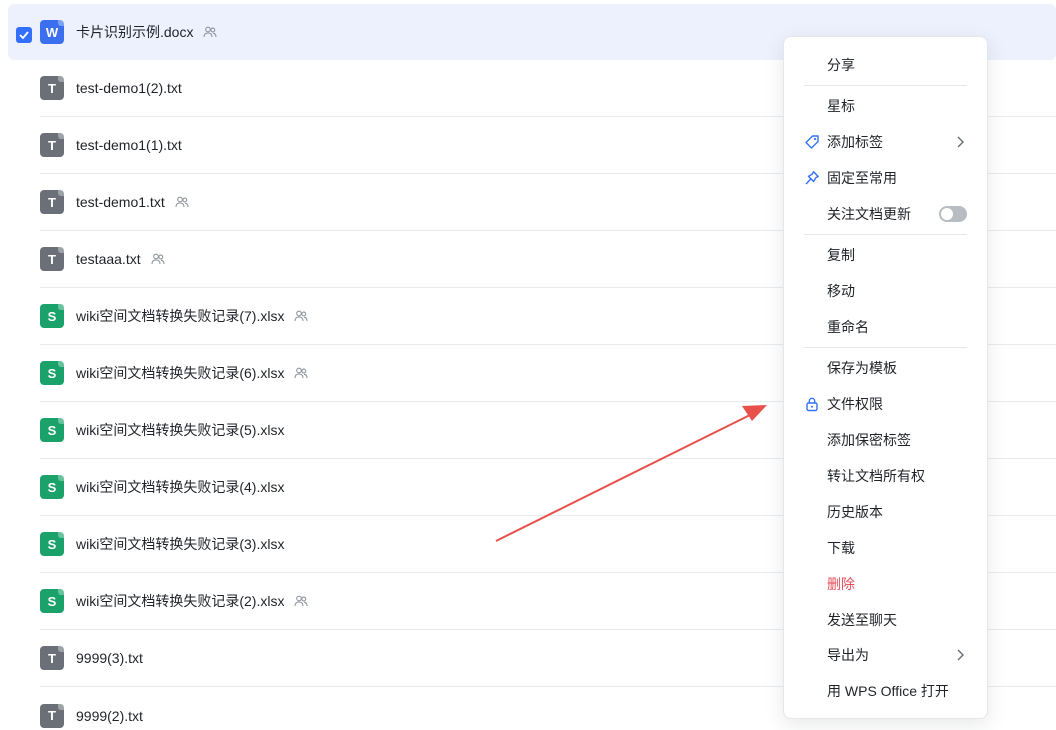 The height and width of the screenshot is (730, 1056). What do you see at coordinates (841, 291) in the screenshot?
I see `menu-item-label: 移动` at bounding box center [841, 291].